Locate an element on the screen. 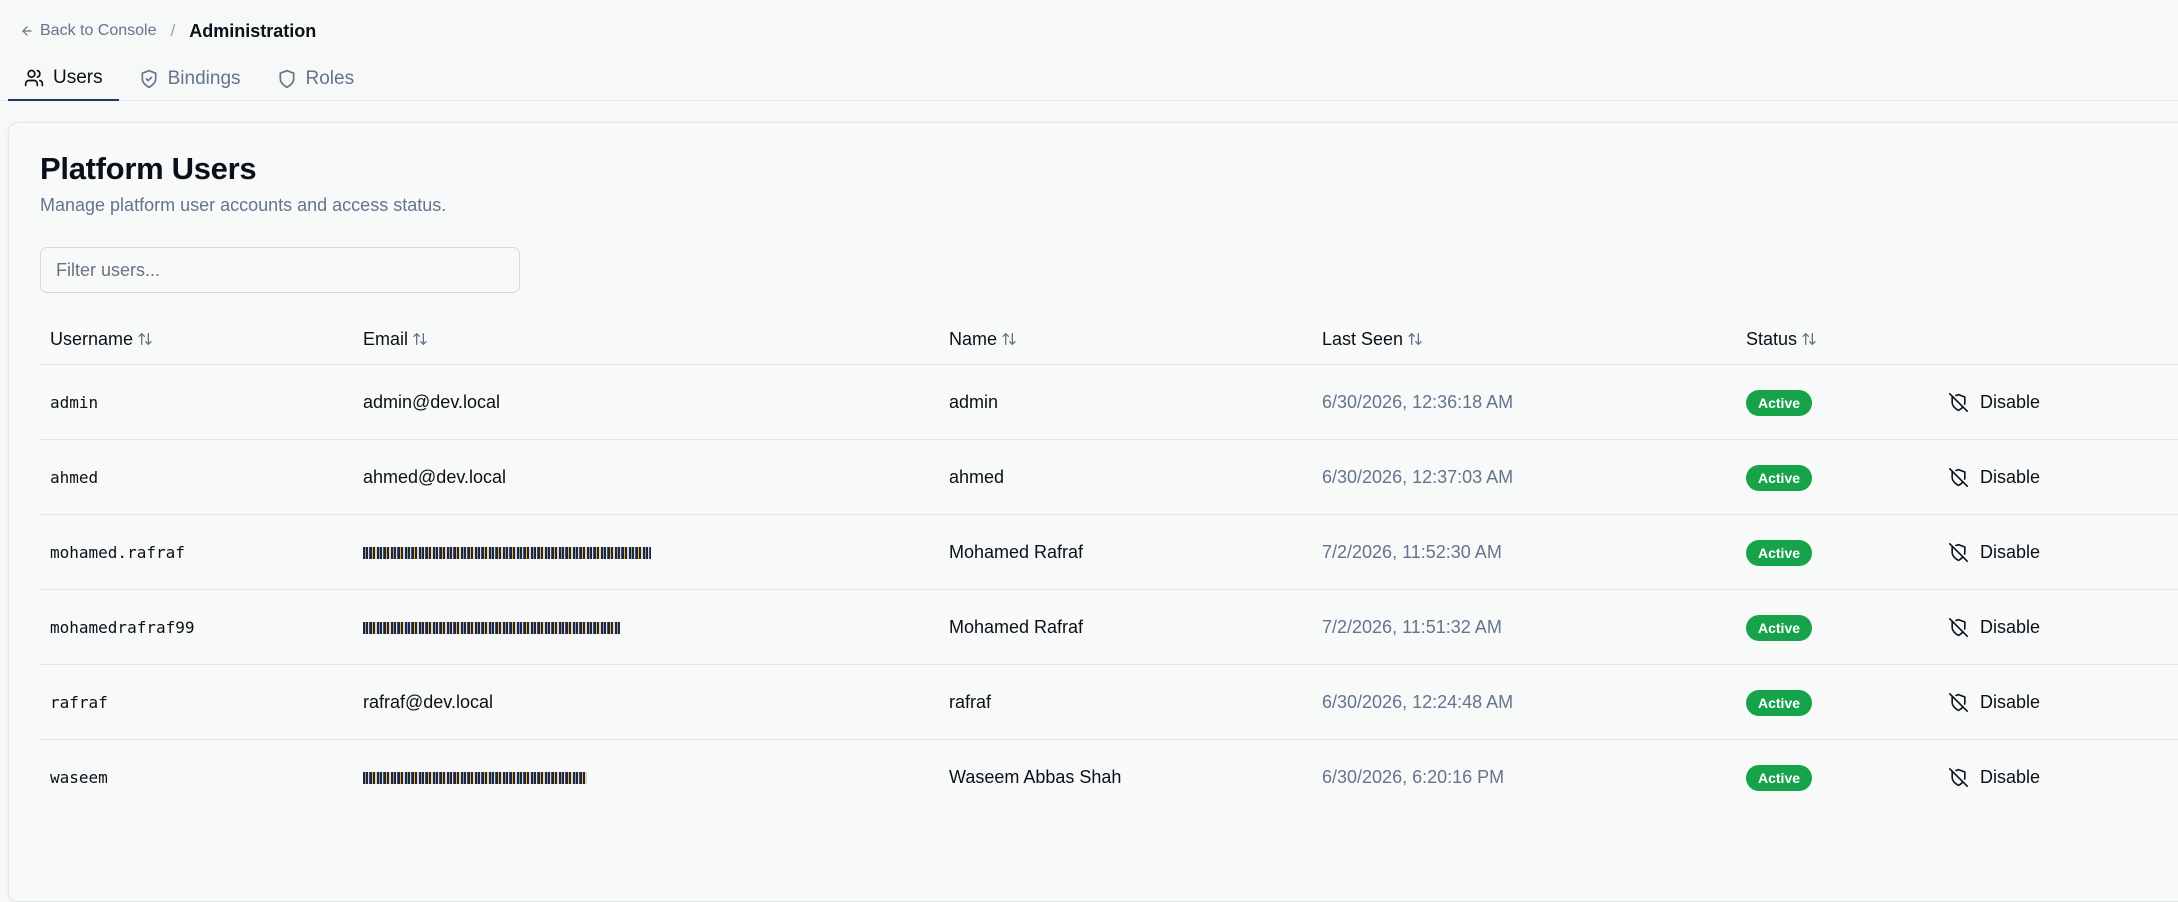  tab-users: Users is located at coordinates (63, 78).